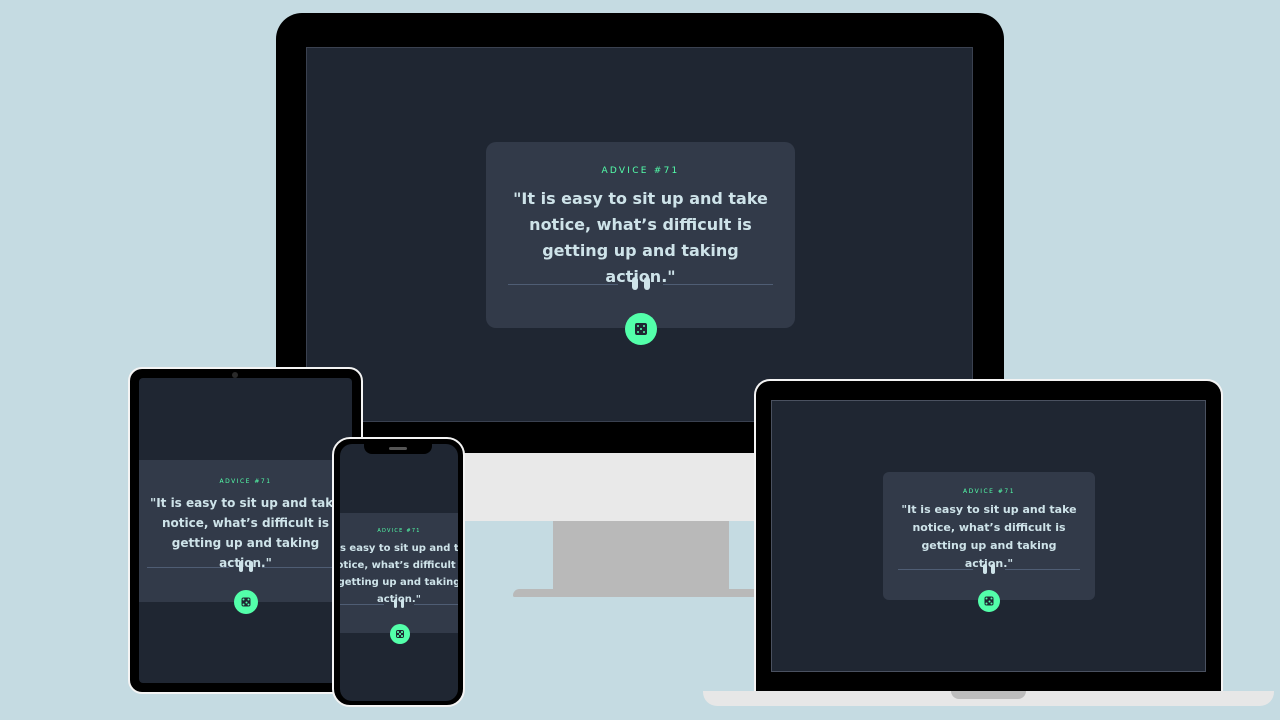 Image resolution: width=1280 pixels, height=720 pixels. Describe the element at coordinates (398, 448) in the screenshot. I see `phone-speaker` at that location.